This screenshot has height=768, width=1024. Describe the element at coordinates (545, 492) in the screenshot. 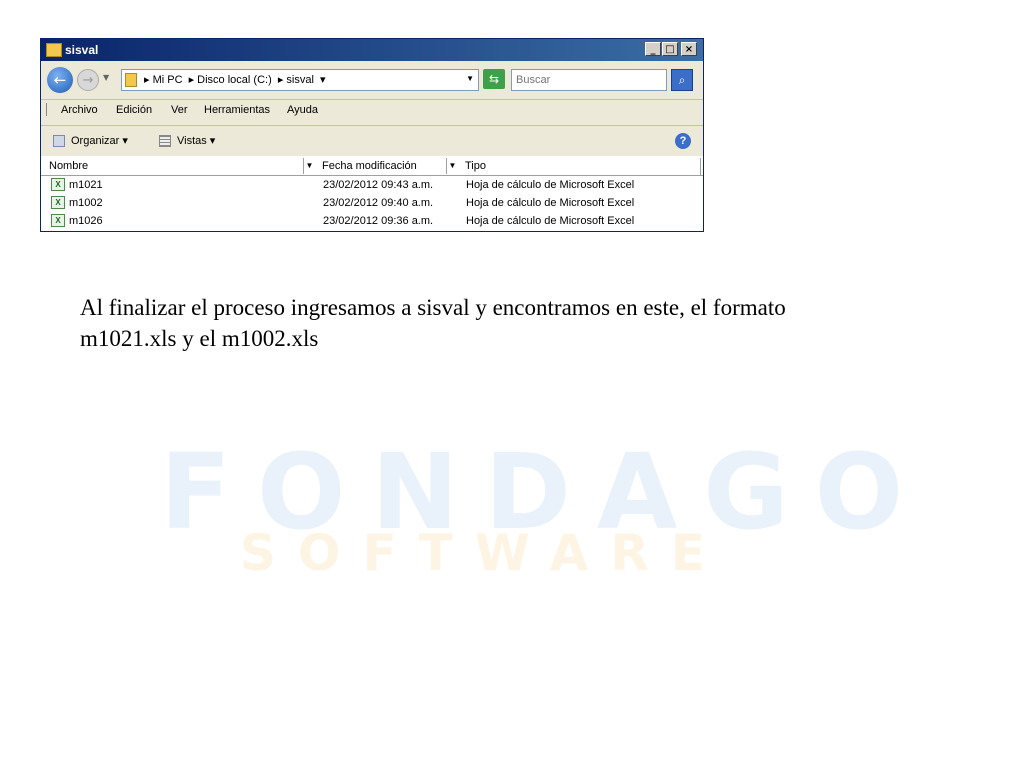

I see `watermark-logo-text: FONDAGO` at that location.